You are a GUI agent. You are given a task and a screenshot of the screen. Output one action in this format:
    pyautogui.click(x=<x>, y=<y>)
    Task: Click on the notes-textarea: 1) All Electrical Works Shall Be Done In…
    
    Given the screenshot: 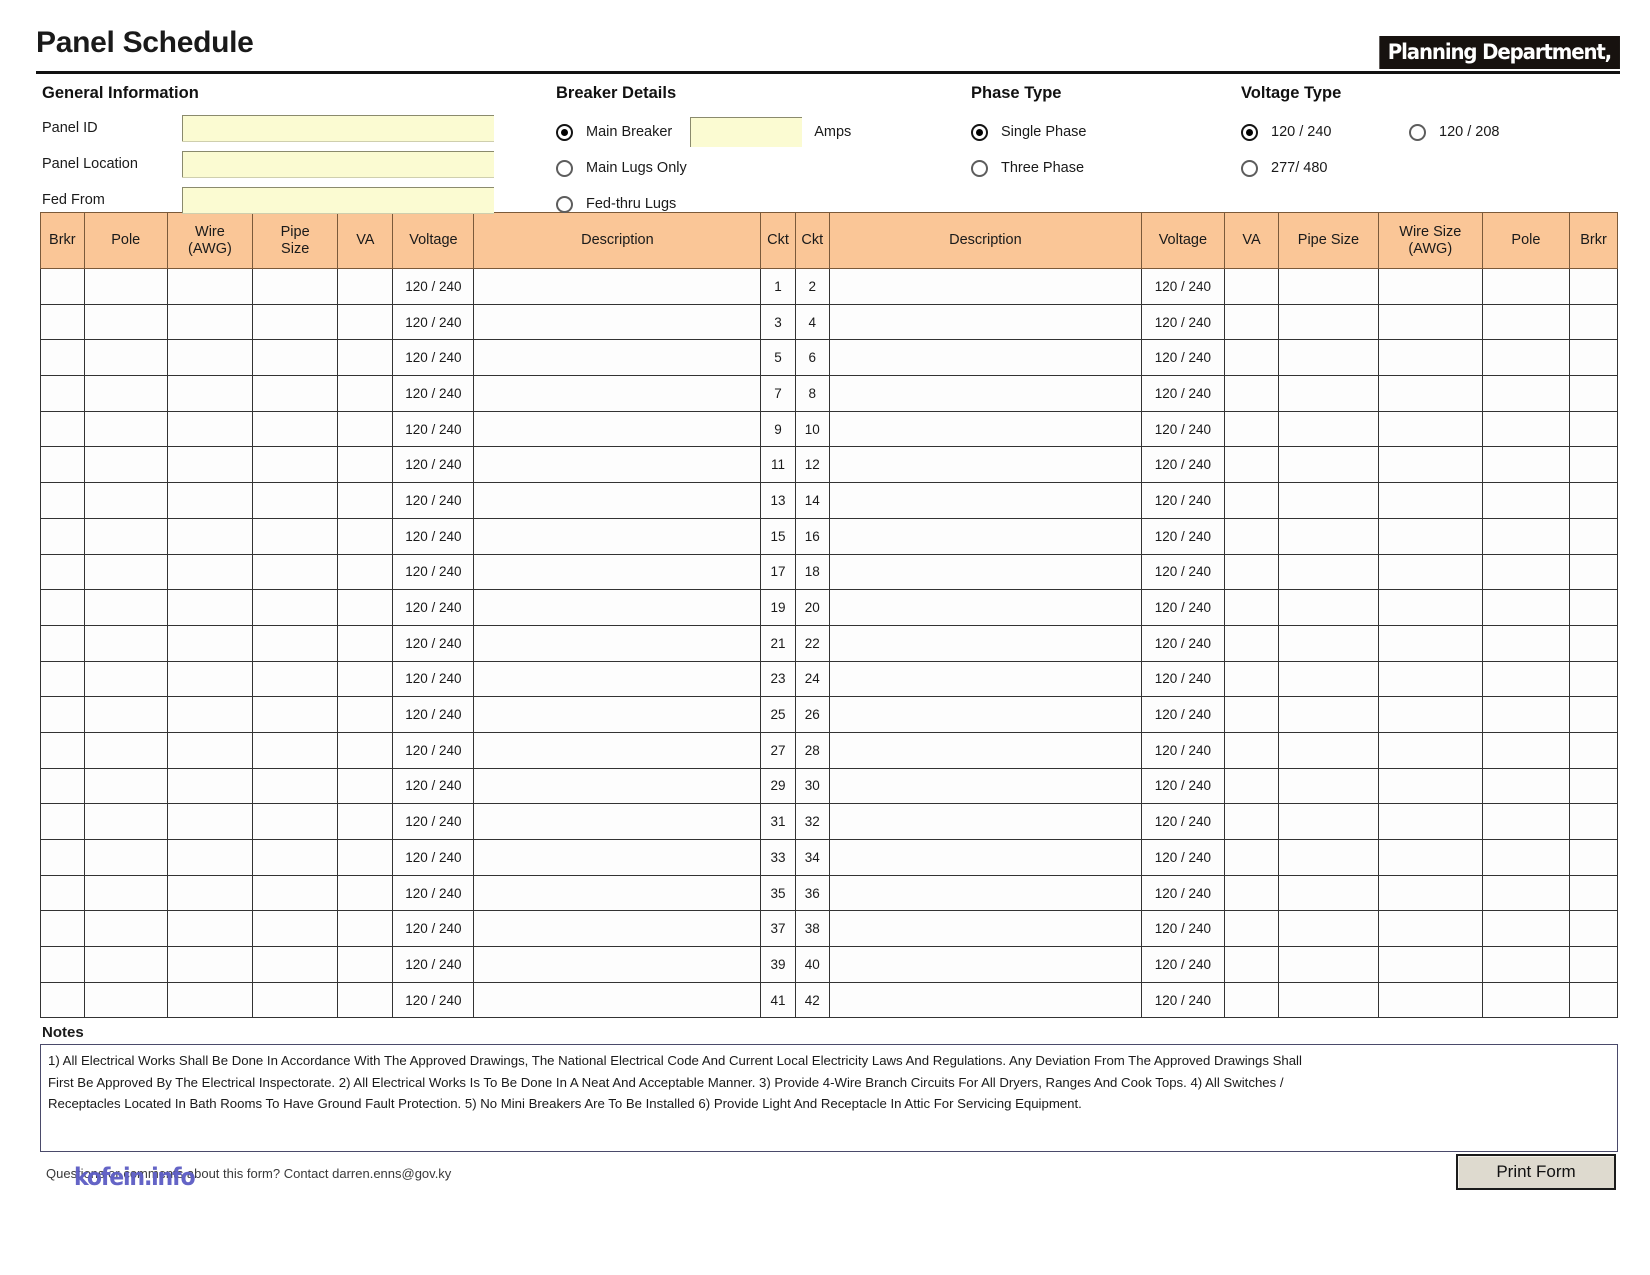 What is the action you would take?
    pyautogui.click(x=829, y=1098)
    